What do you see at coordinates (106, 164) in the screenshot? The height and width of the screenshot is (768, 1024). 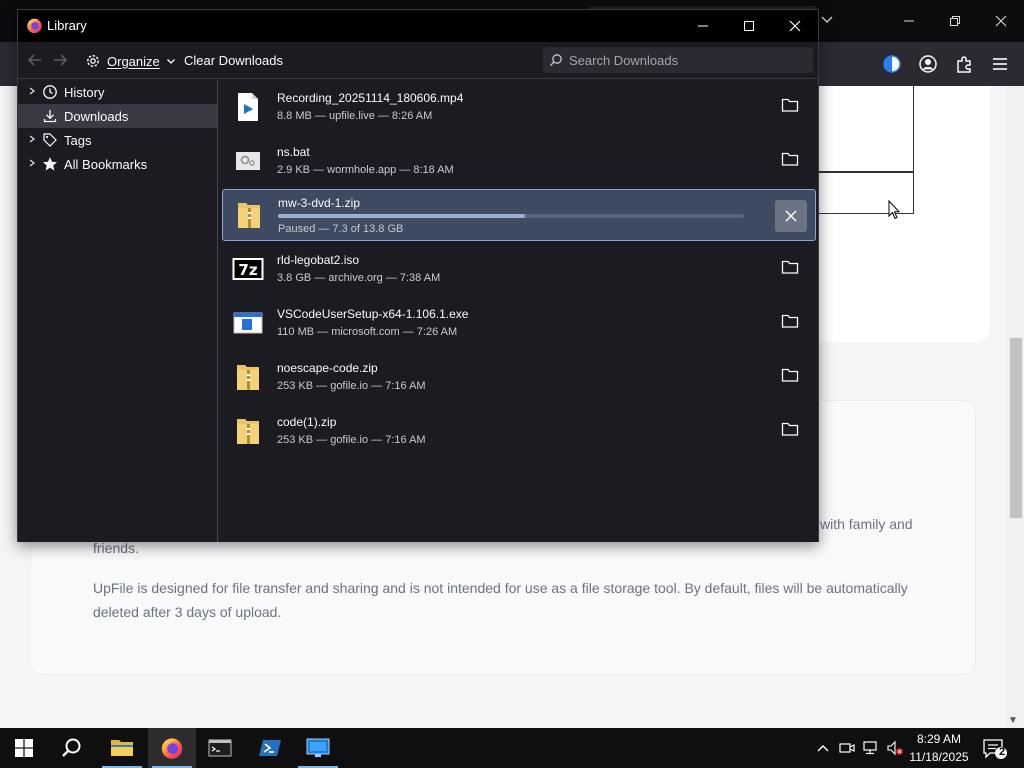 I see `sidebar-item-label: All Bookmarks` at bounding box center [106, 164].